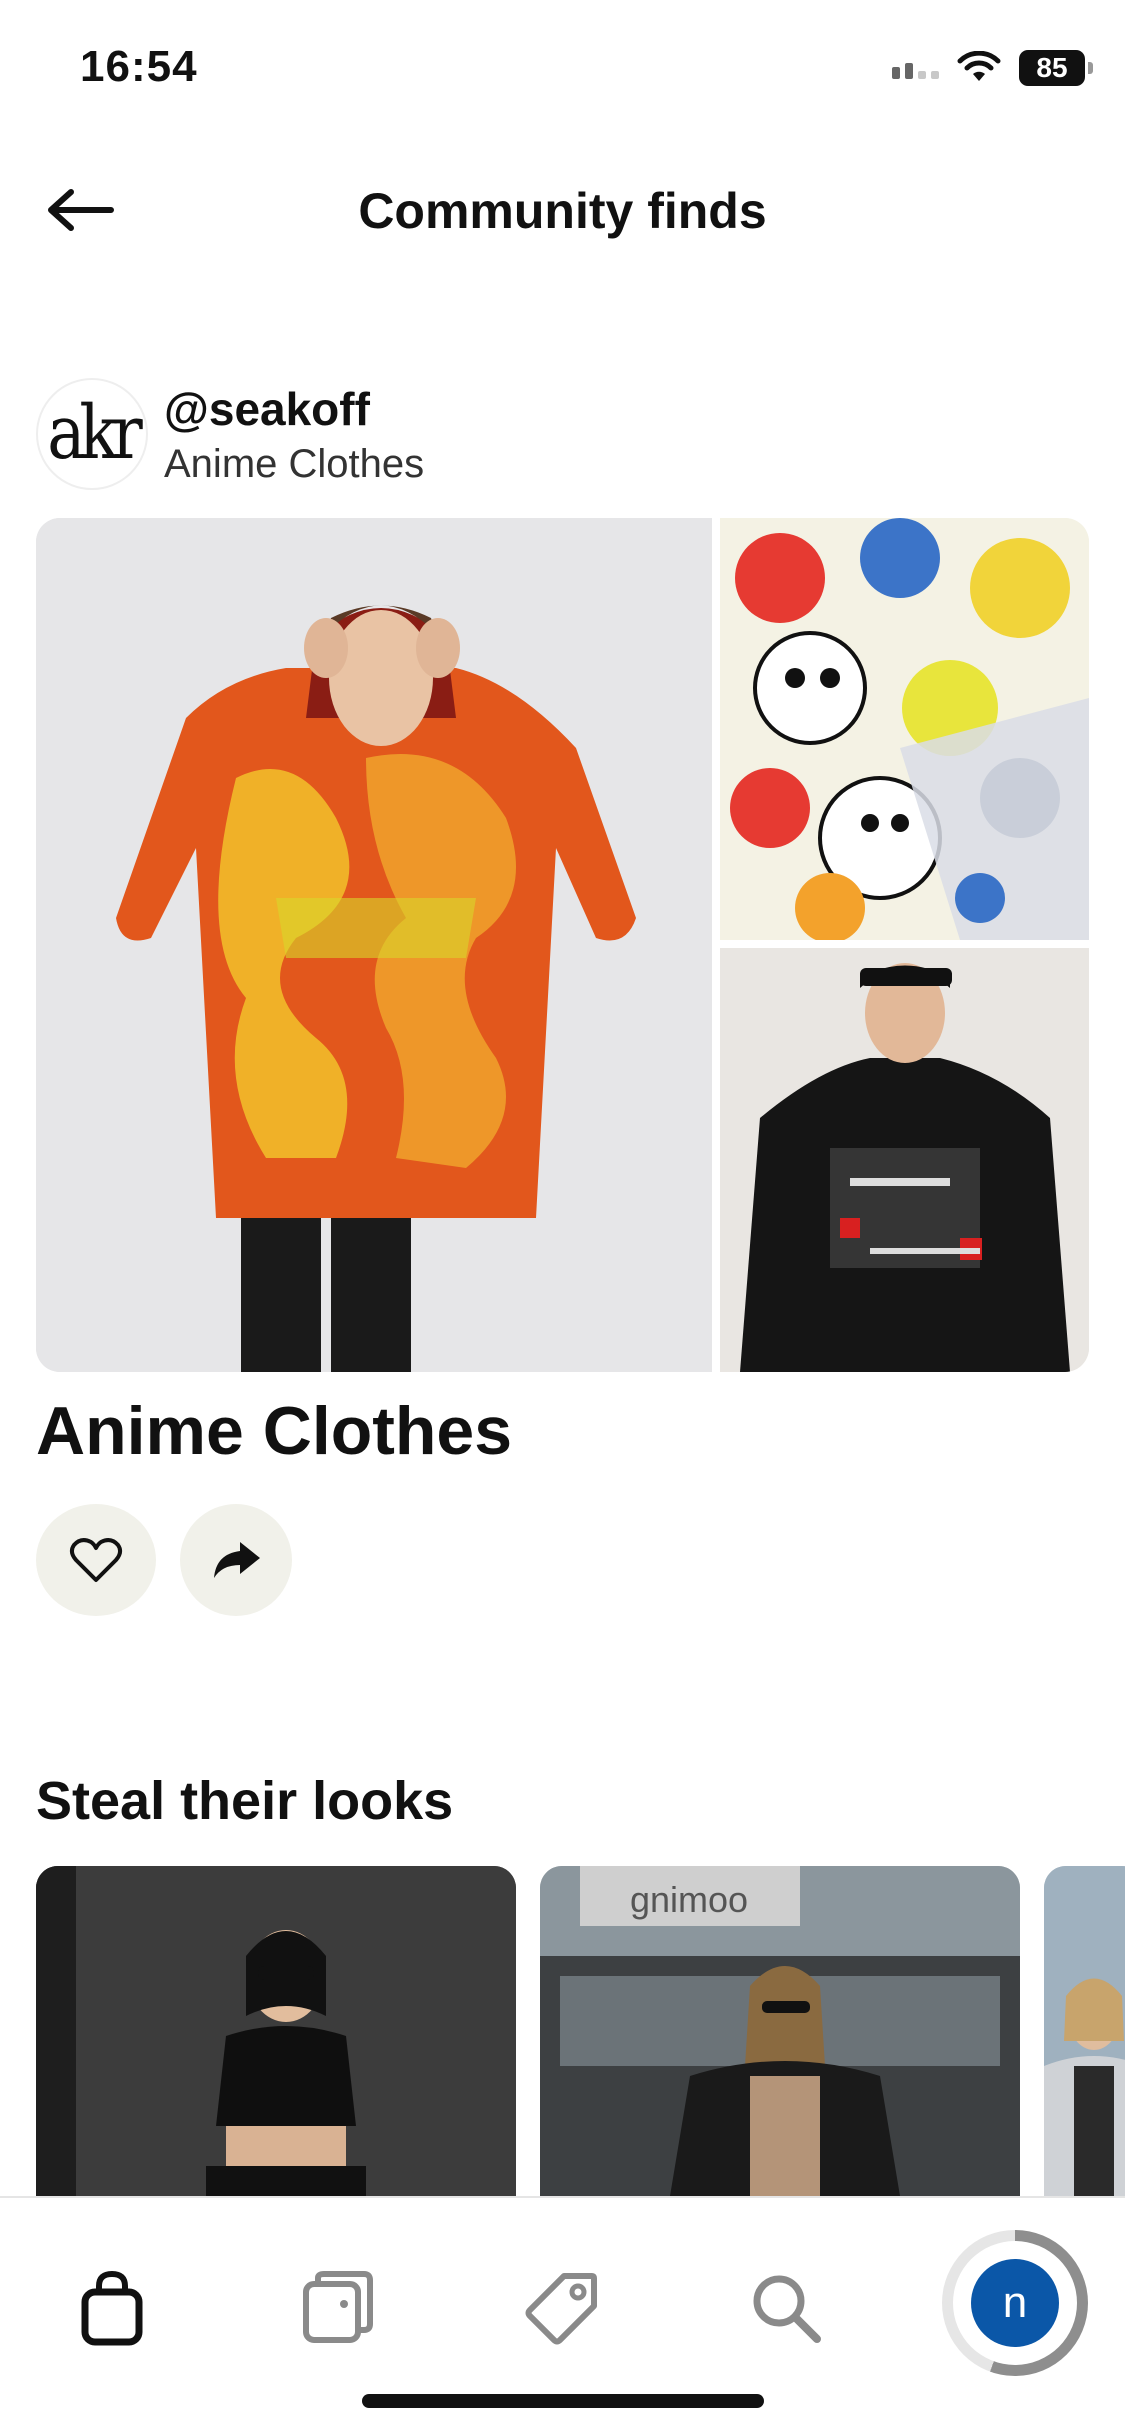 The height and width of the screenshot is (2436, 1125). What do you see at coordinates (689, 1899) in the screenshot?
I see `storefront-sign-text: gnimoo` at bounding box center [689, 1899].